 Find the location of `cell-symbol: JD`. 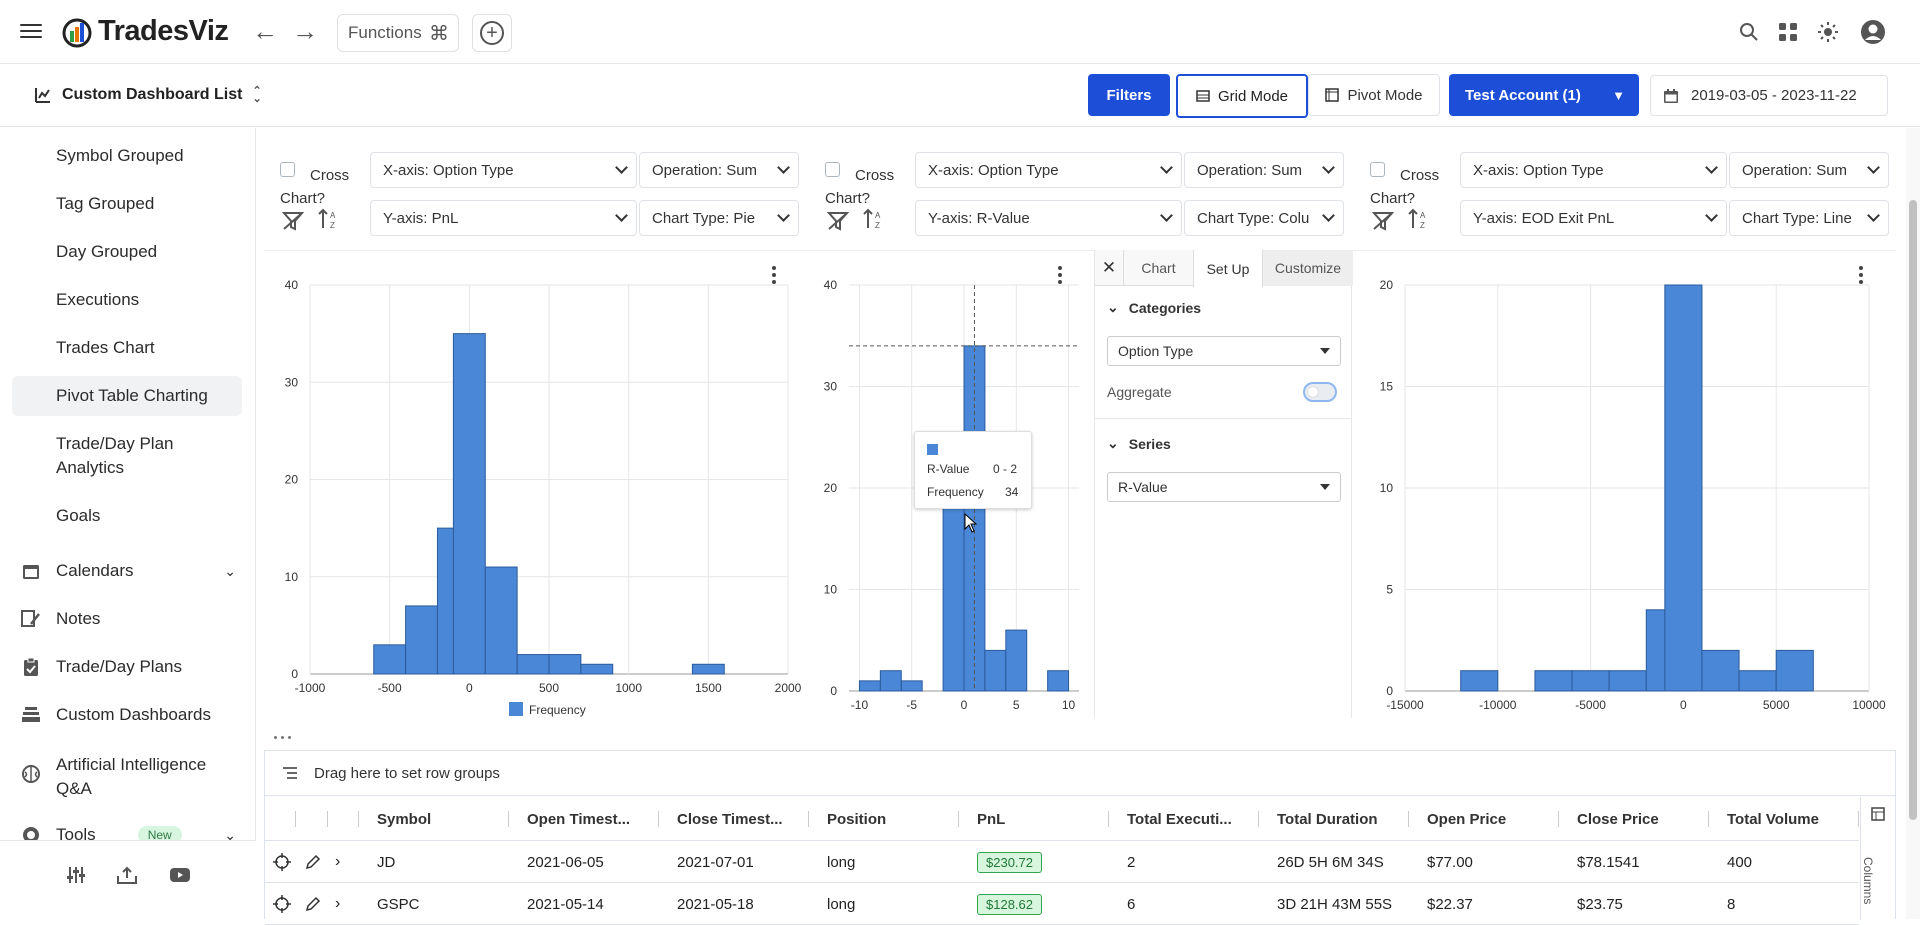

cell-symbol: JD is located at coordinates (386, 862).